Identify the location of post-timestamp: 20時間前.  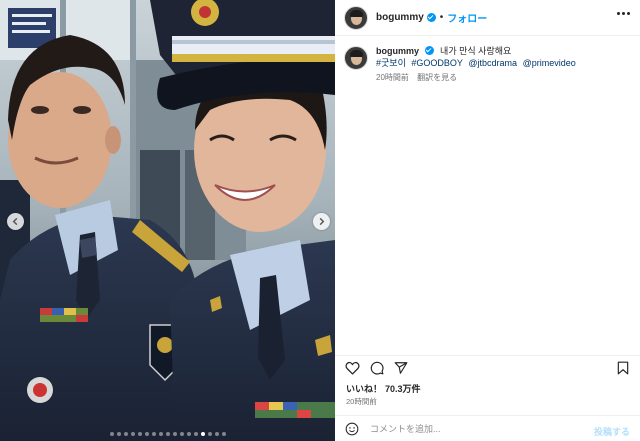
(361, 401).